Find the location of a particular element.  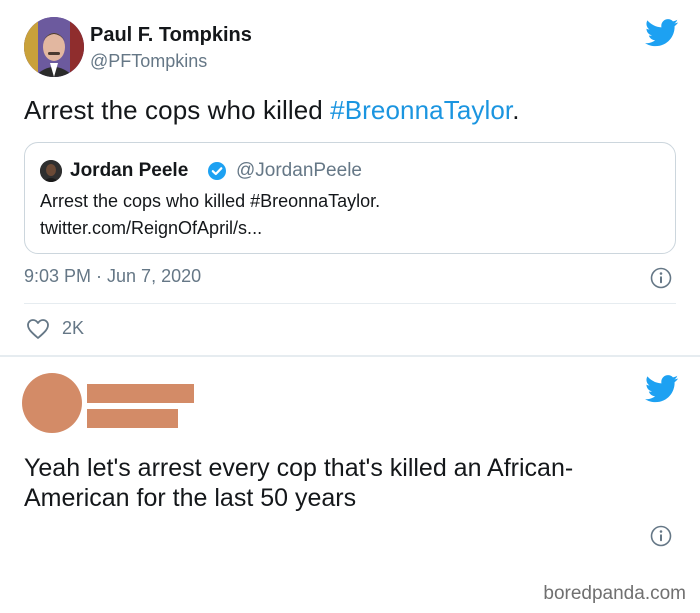

tweet-timestamp: 9:03 PM · Jun 7, 2020 is located at coordinates (112, 276).